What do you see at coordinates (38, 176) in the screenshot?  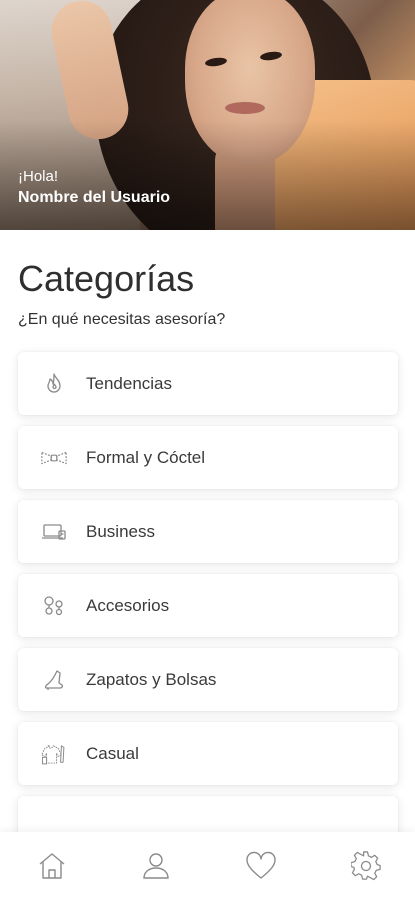 I see `greeting-text: ¡Hola!` at bounding box center [38, 176].